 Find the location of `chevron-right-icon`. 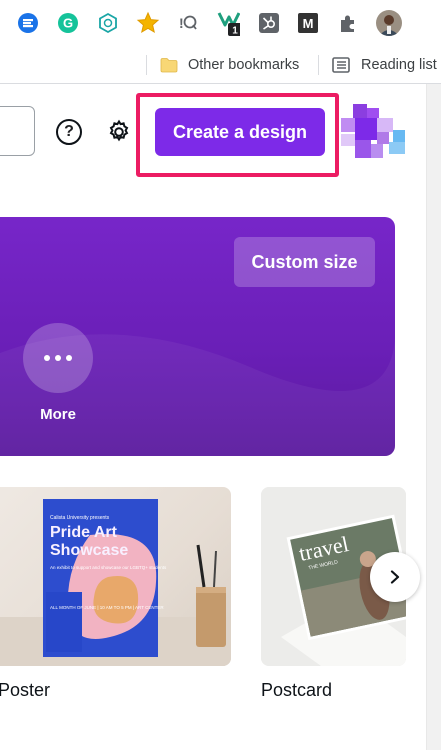

chevron-right-icon is located at coordinates (395, 577).